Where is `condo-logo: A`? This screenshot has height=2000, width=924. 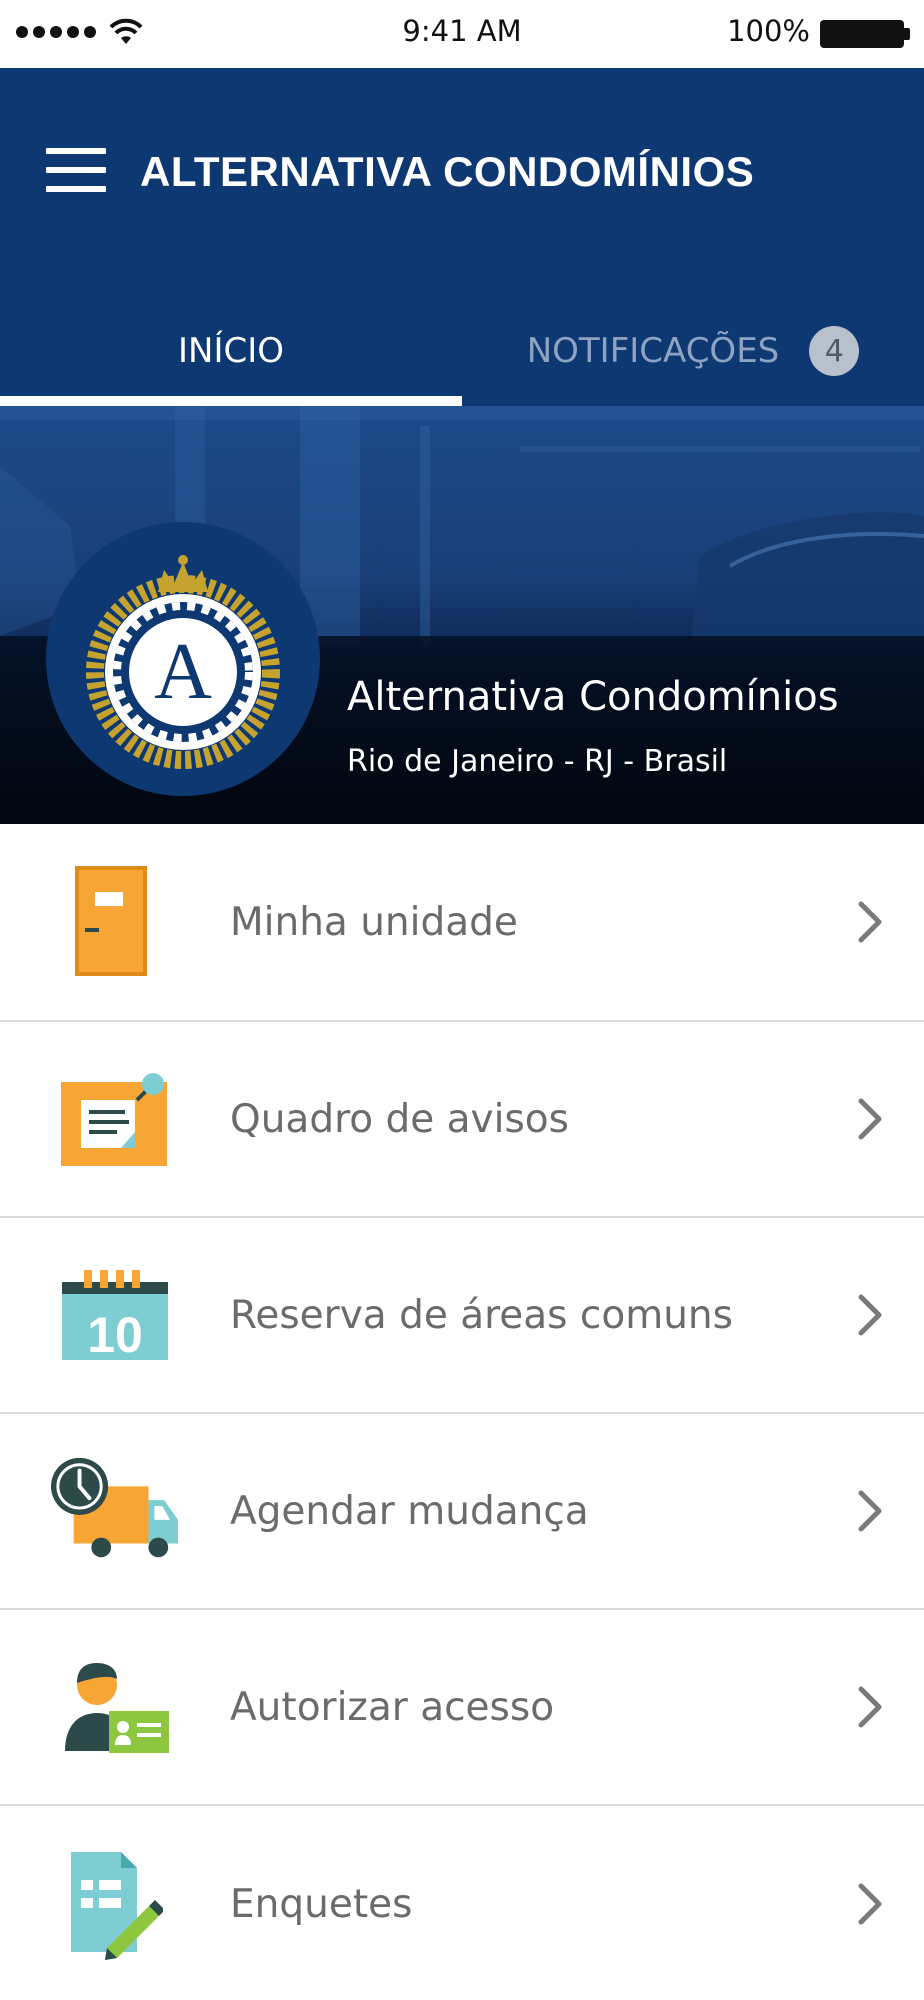 condo-logo: A is located at coordinates (183, 659).